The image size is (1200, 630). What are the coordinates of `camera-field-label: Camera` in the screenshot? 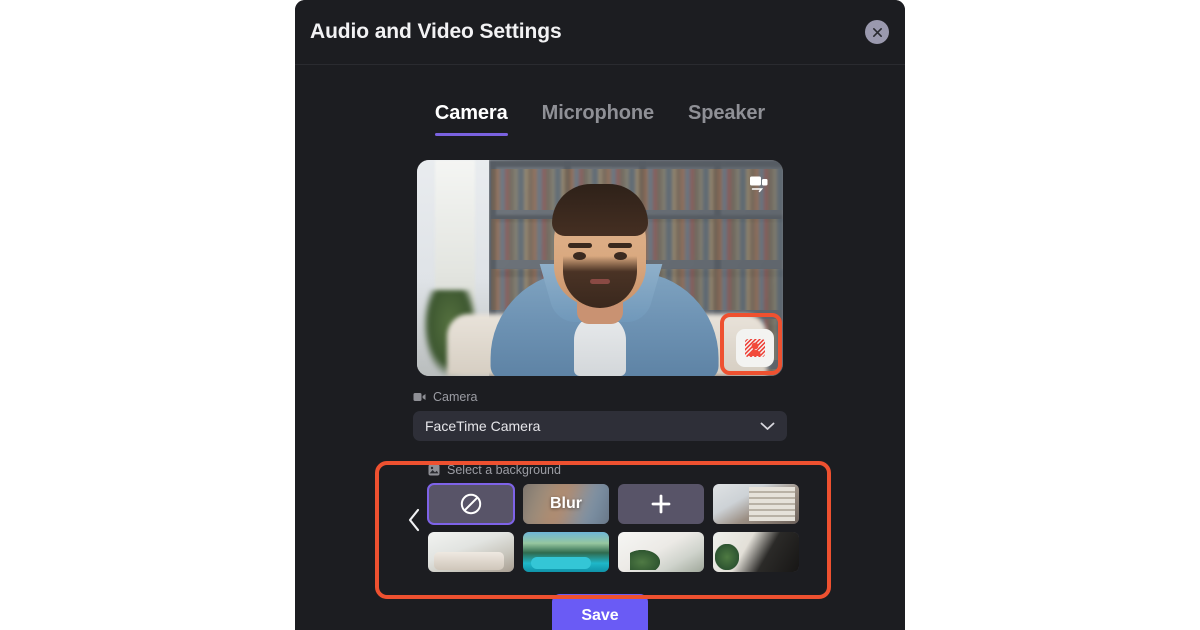 It's located at (600, 397).